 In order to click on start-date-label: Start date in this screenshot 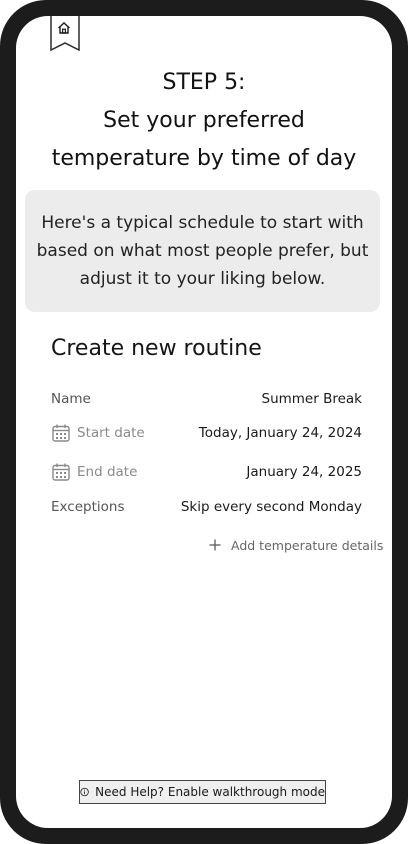, I will do `click(111, 433)`.